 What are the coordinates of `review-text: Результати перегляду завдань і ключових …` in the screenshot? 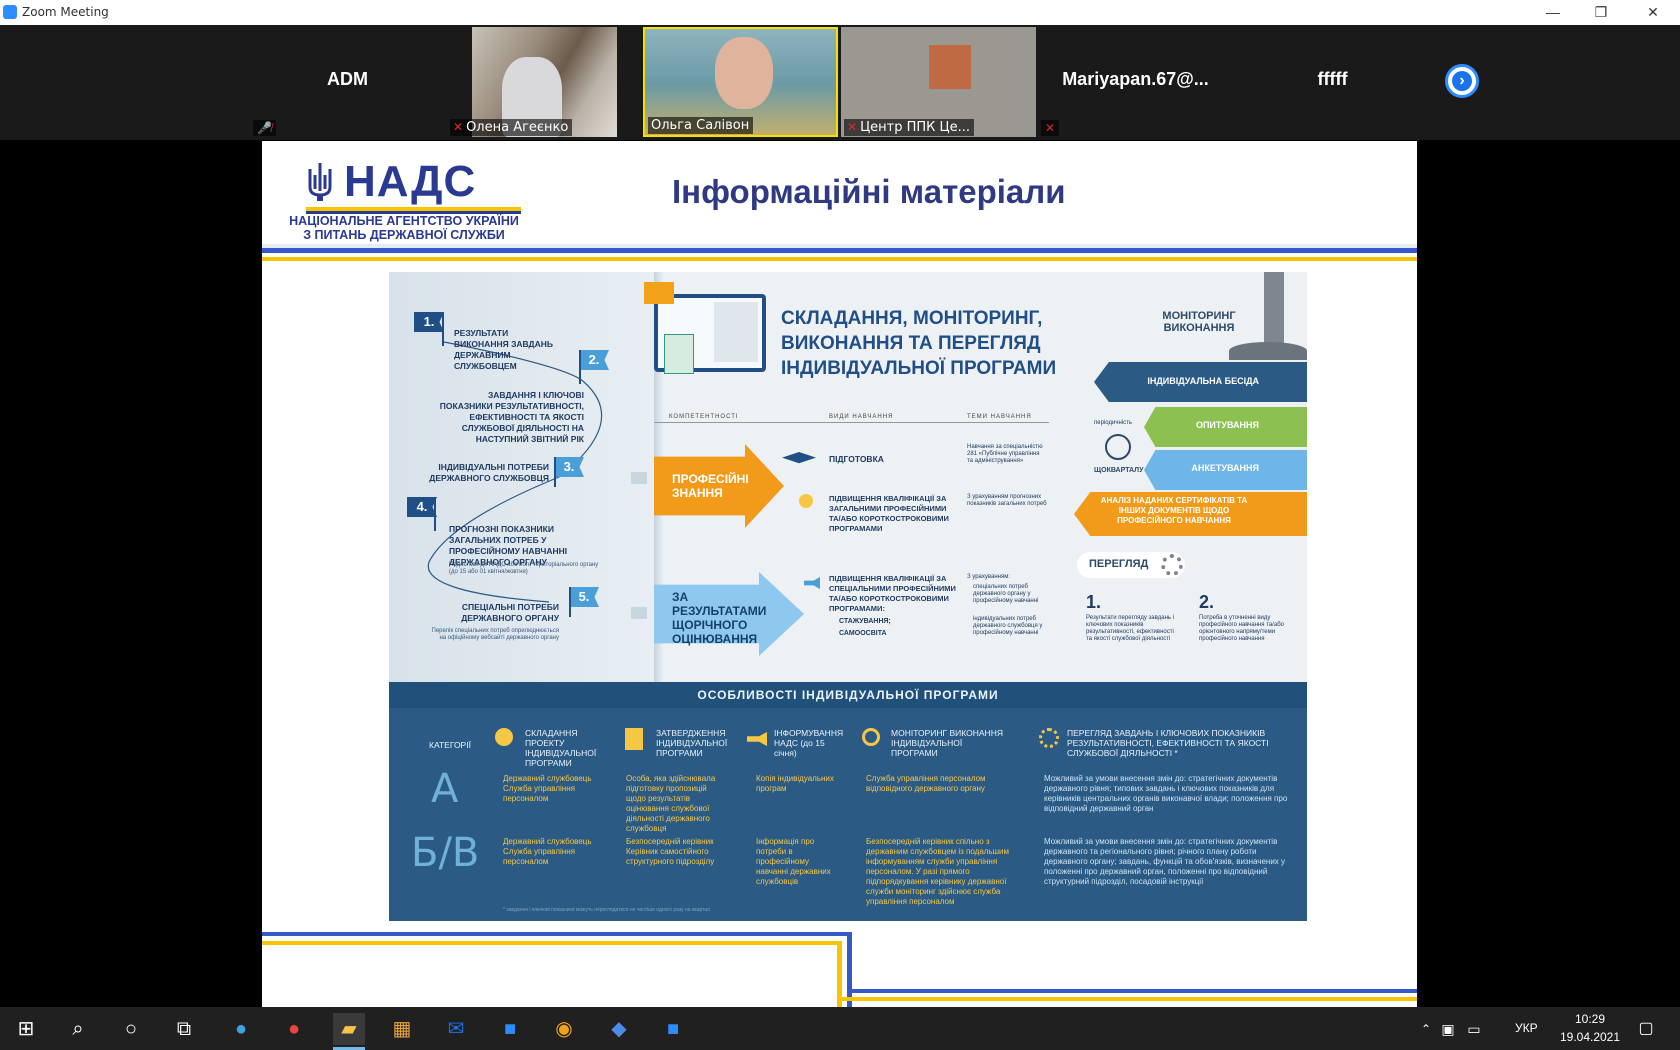 It's located at (1130, 628).